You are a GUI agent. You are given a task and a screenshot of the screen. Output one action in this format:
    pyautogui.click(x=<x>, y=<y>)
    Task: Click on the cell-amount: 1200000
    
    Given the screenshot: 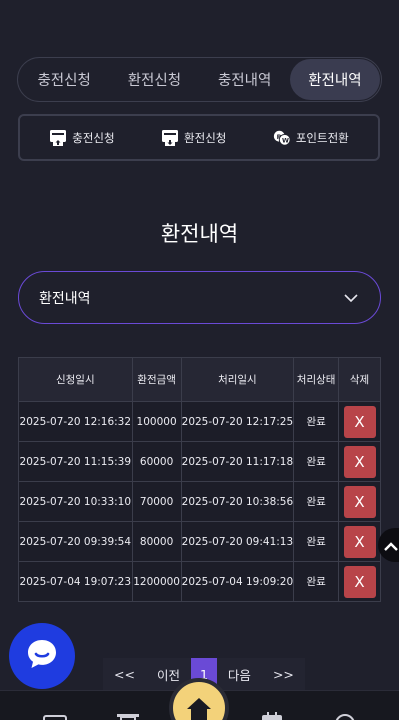 What is the action you would take?
    pyautogui.click(x=156, y=581)
    